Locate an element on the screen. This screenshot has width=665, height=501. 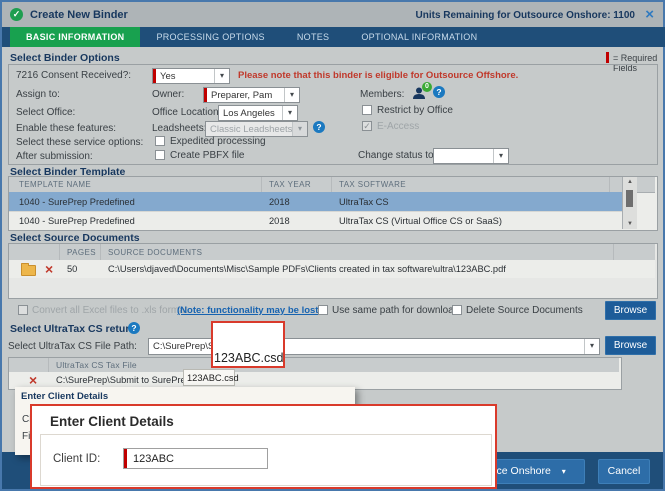
members-help-icon: ? is located at coordinates (439, 92).